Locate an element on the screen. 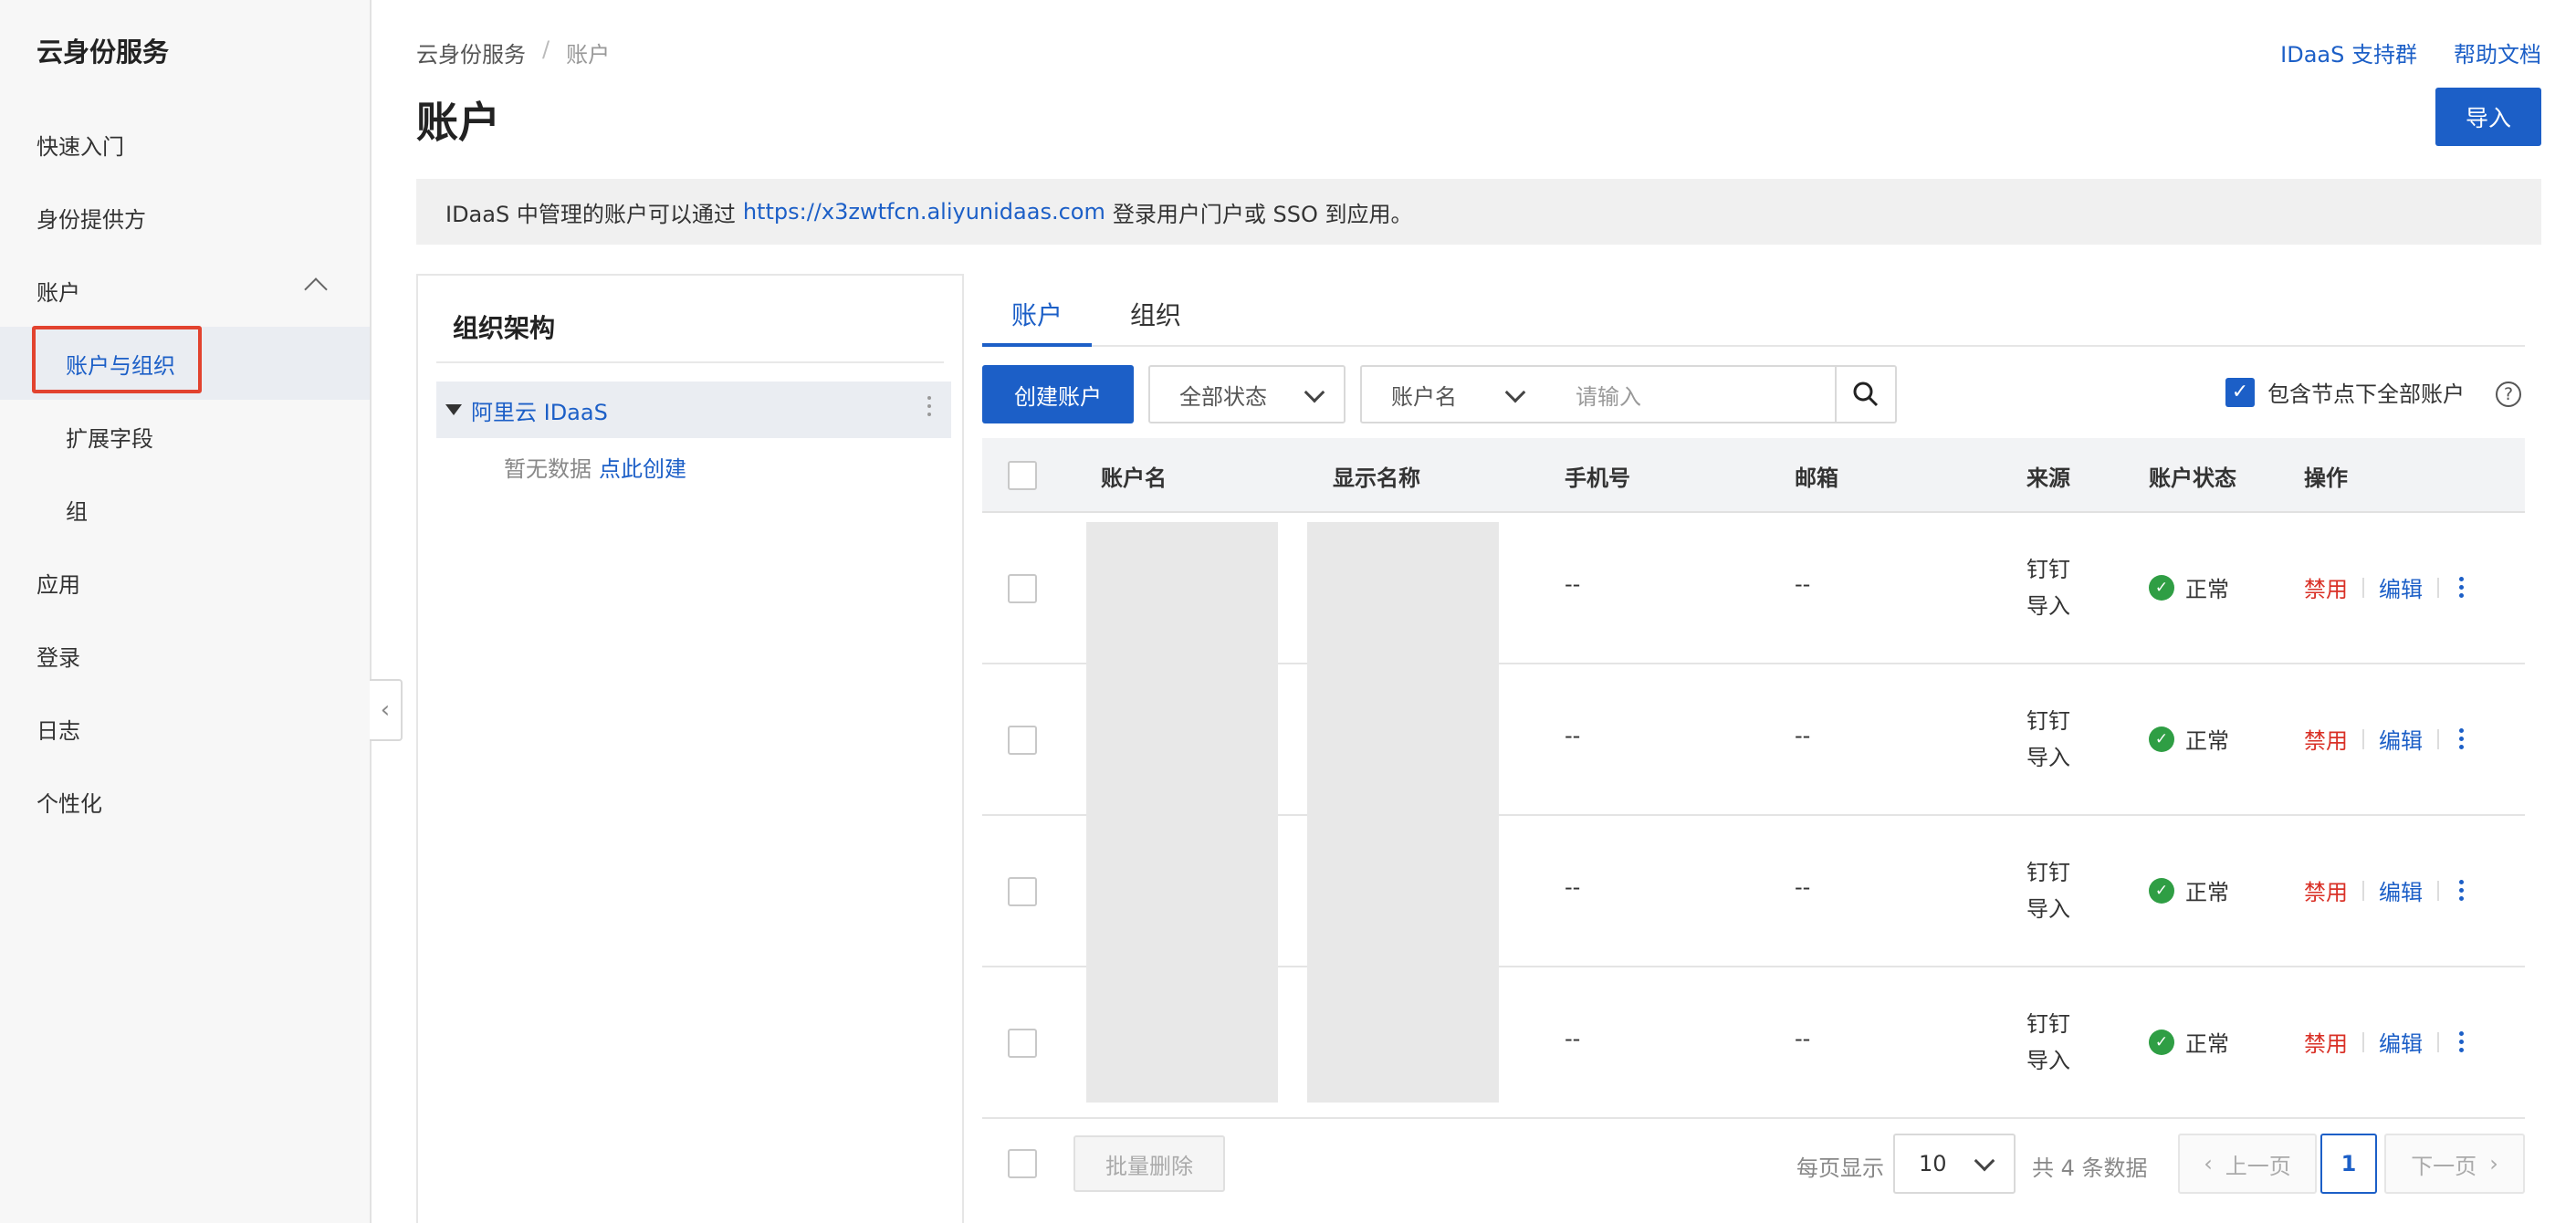  tab-organizations: 组织 is located at coordinates (1156, 317).